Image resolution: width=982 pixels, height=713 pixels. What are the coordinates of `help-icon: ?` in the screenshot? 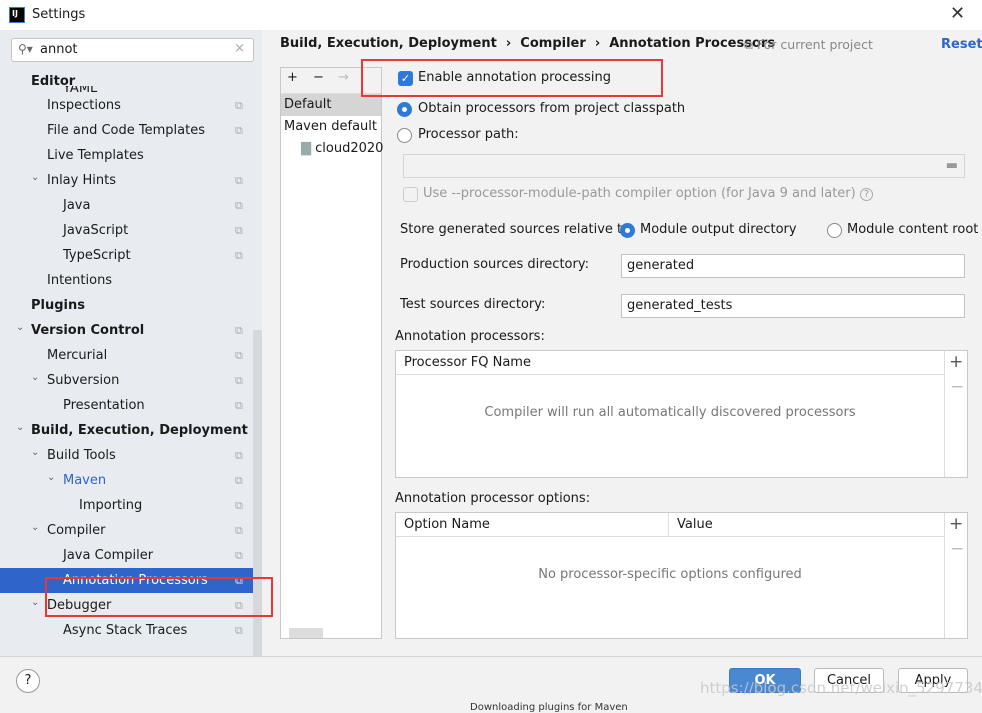 It's located at (866, 194).